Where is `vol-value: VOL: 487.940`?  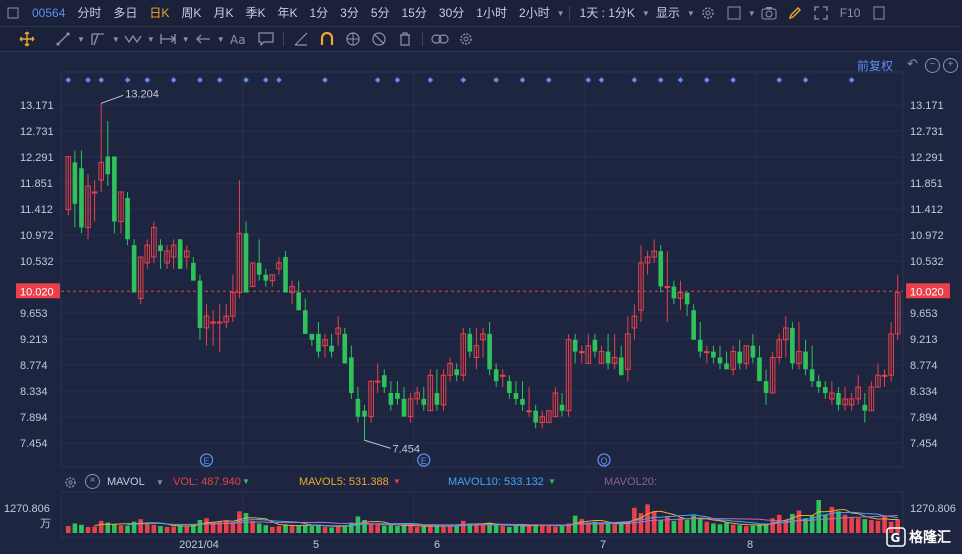
vol-value: VOL: 487.940 is located at coordinates (207, 482).